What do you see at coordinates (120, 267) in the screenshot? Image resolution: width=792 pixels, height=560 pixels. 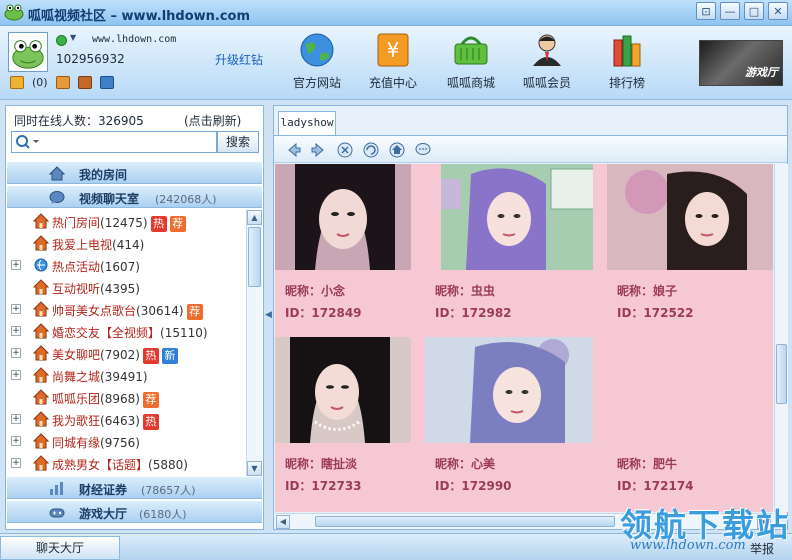 I see `room-online-count: (1607)` at bounding box center [120, 267].